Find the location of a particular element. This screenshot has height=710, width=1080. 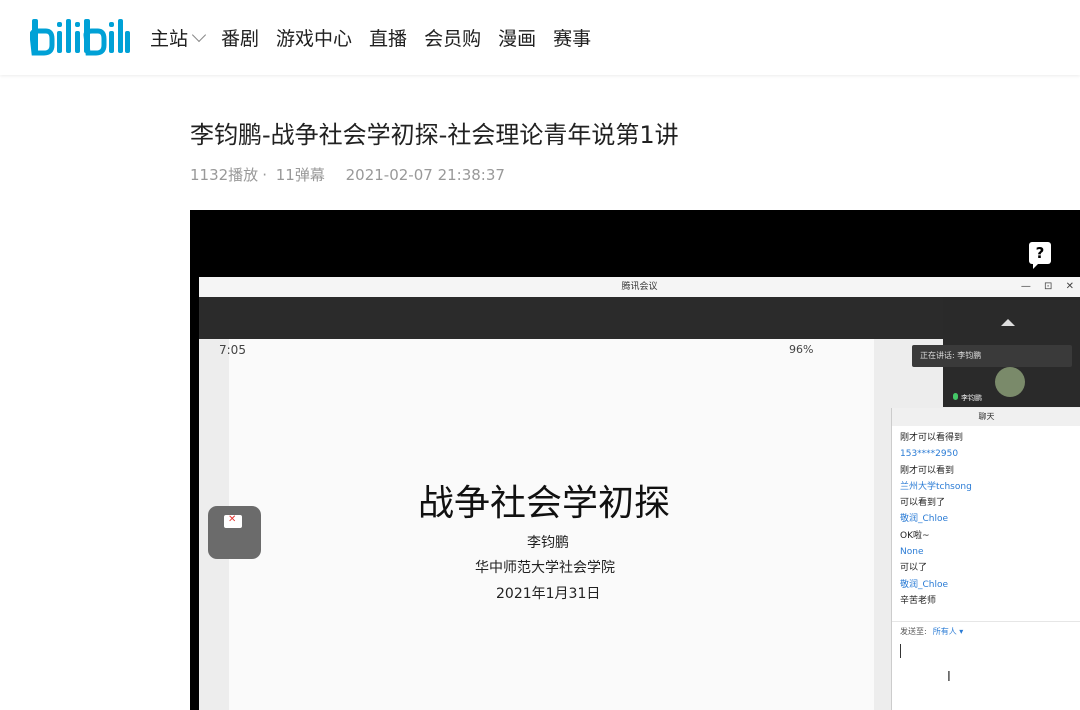

video-meta: 1132播放 · 11弹幕 2021-02-07 21:38:37 is located at coordinates (349, 174).